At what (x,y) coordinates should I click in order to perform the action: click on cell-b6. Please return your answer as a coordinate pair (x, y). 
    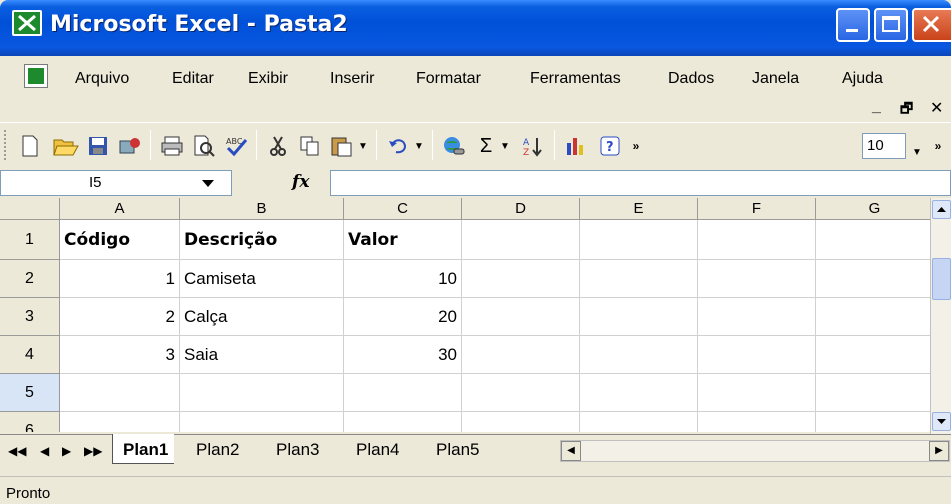
    Looking at the image, I should click on (262, 422).